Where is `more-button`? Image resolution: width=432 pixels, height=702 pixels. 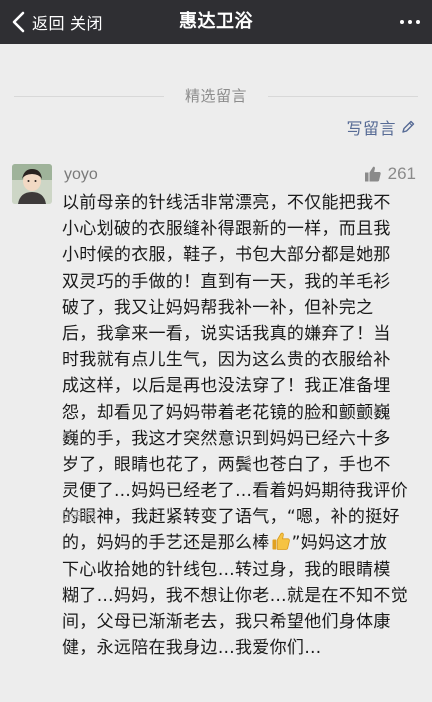
more-button is located at coordinates (410, 22).